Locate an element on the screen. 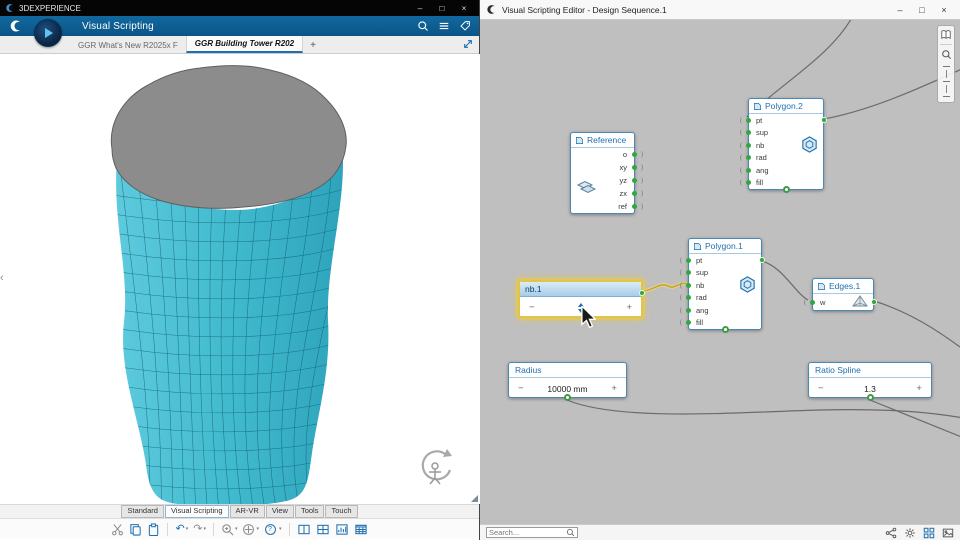 The image size is (960, 540). expand-window-icon is located at coordinates (468, 44).